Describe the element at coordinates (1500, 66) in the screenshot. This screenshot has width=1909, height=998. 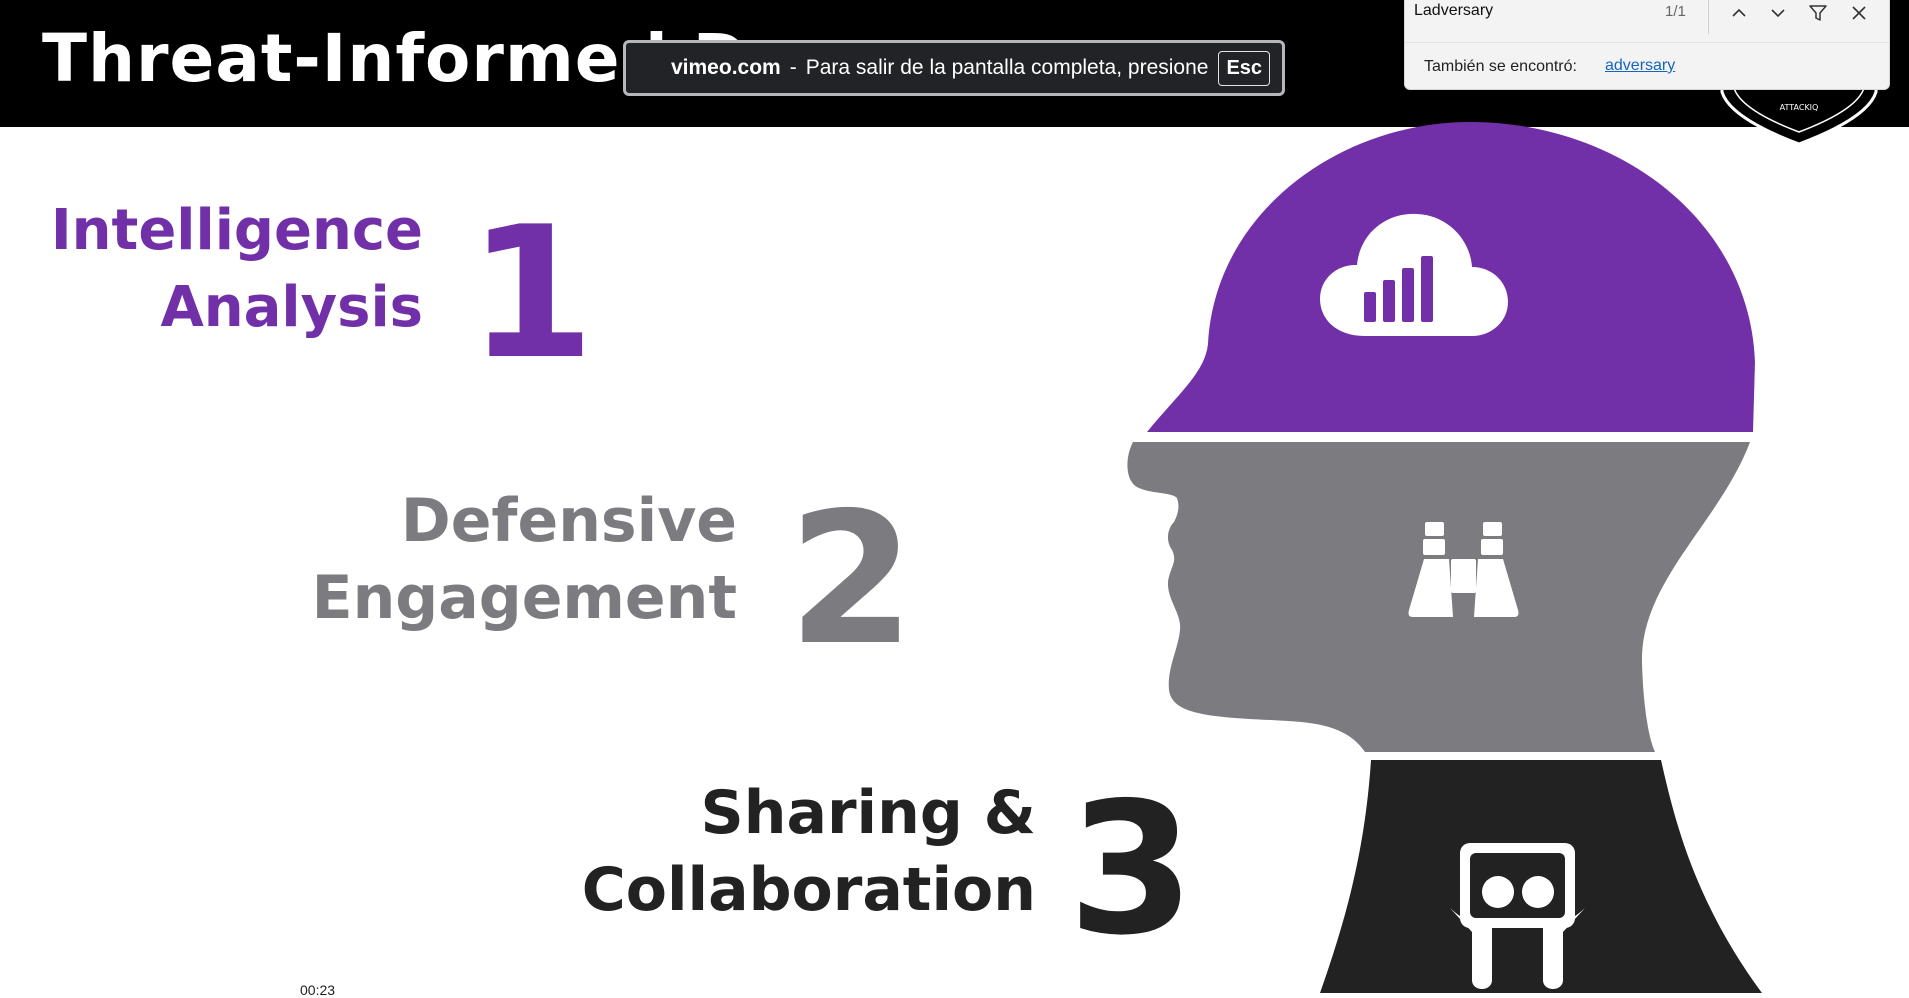
I see `also-found-label: También se encontró:` at that location.